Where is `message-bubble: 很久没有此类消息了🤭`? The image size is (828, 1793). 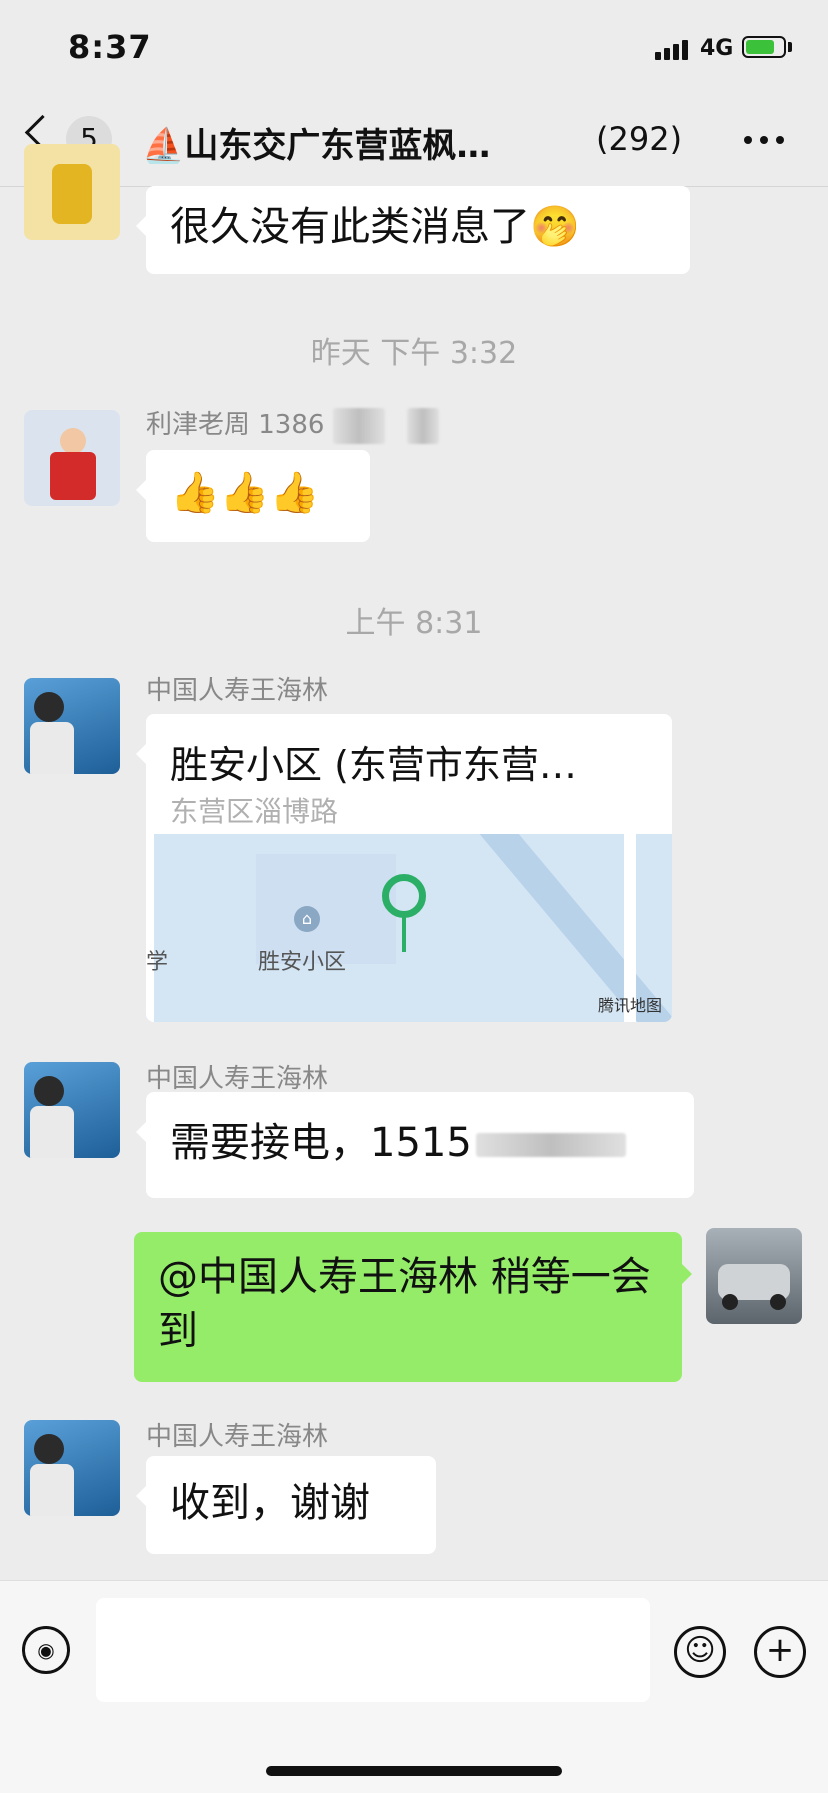
message-bubble: 很久没有此类消息了🤭 is located at coordinates (413, 230).